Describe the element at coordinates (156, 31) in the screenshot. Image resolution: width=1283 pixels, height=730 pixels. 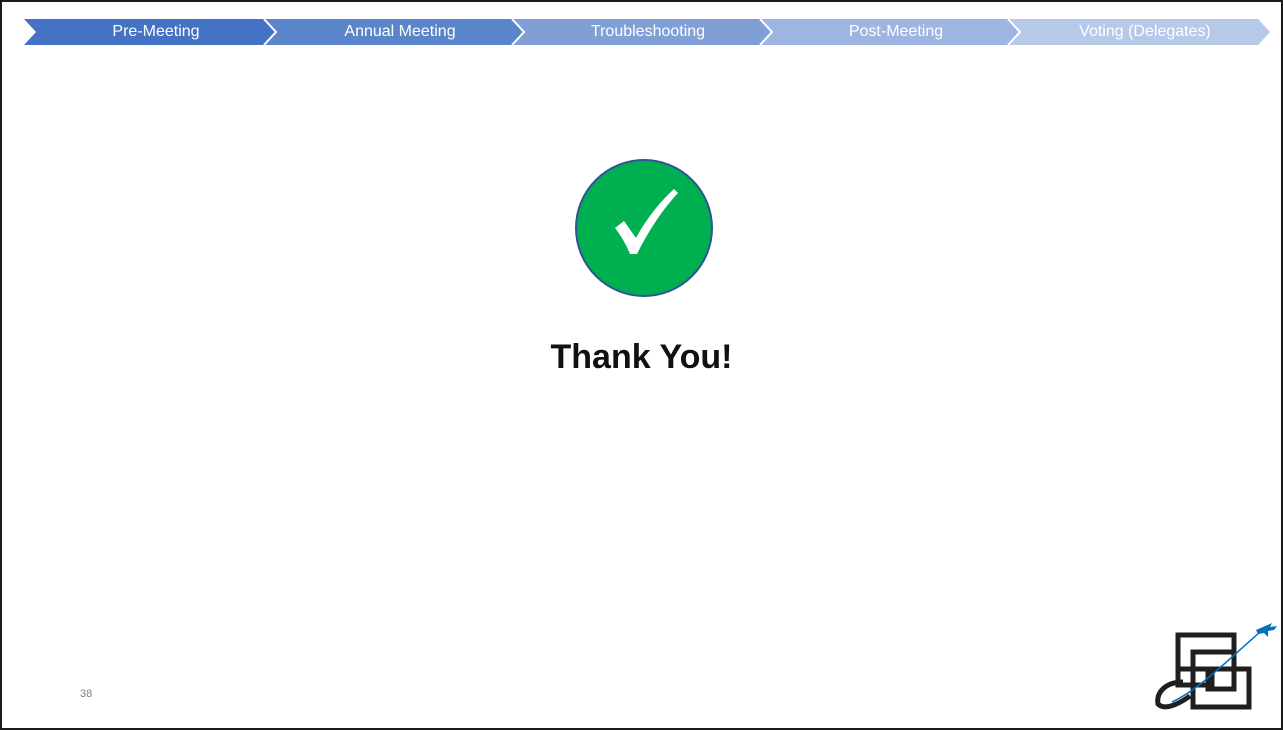
I see `step-label-pre-meeting: Pre-Meeting` at that location.